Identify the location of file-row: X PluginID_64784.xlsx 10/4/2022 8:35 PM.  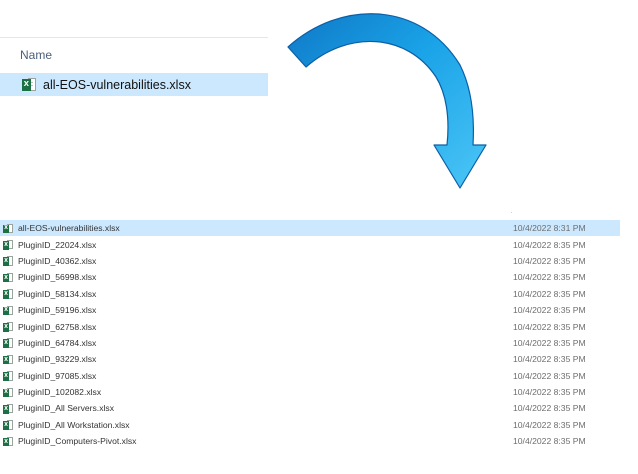
(310, 343).